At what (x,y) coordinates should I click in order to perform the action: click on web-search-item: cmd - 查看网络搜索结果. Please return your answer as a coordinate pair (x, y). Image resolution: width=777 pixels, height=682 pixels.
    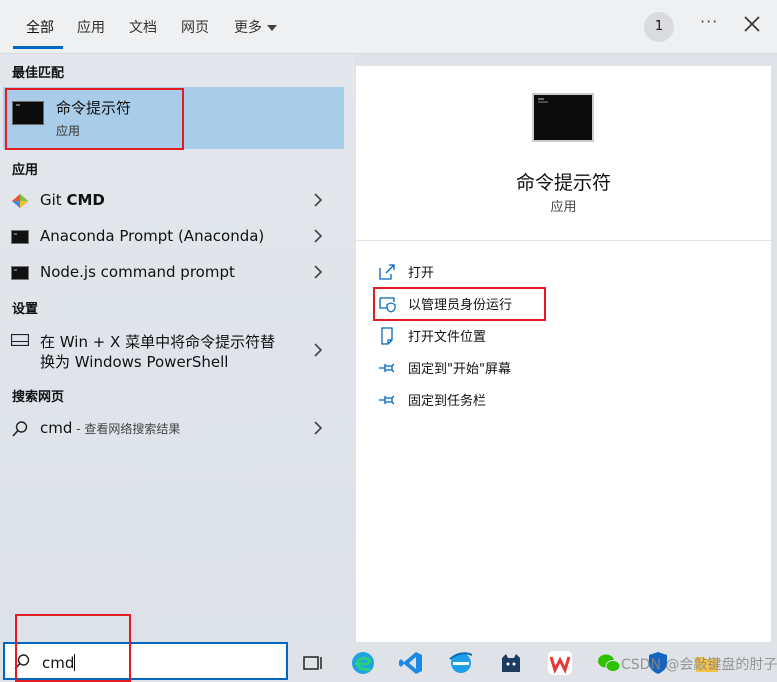
    Looking at the image, I should click on (170, 428).